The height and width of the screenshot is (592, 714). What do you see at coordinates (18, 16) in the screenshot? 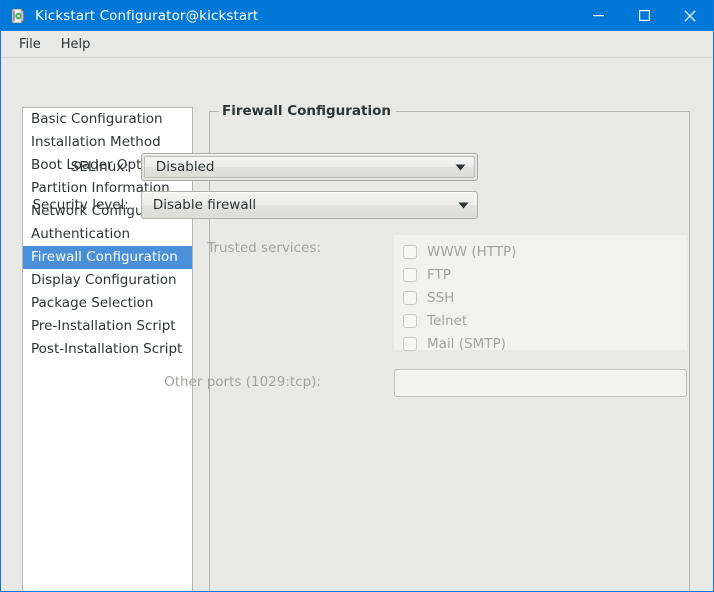
I see `app-icon` at bounding box center [18, 16].